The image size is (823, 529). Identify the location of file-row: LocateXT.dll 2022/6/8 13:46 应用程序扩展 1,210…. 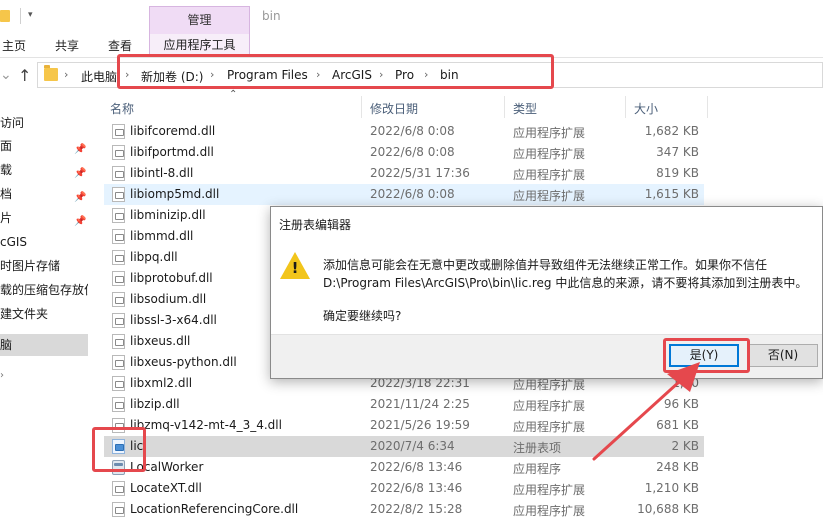
(404, 488).